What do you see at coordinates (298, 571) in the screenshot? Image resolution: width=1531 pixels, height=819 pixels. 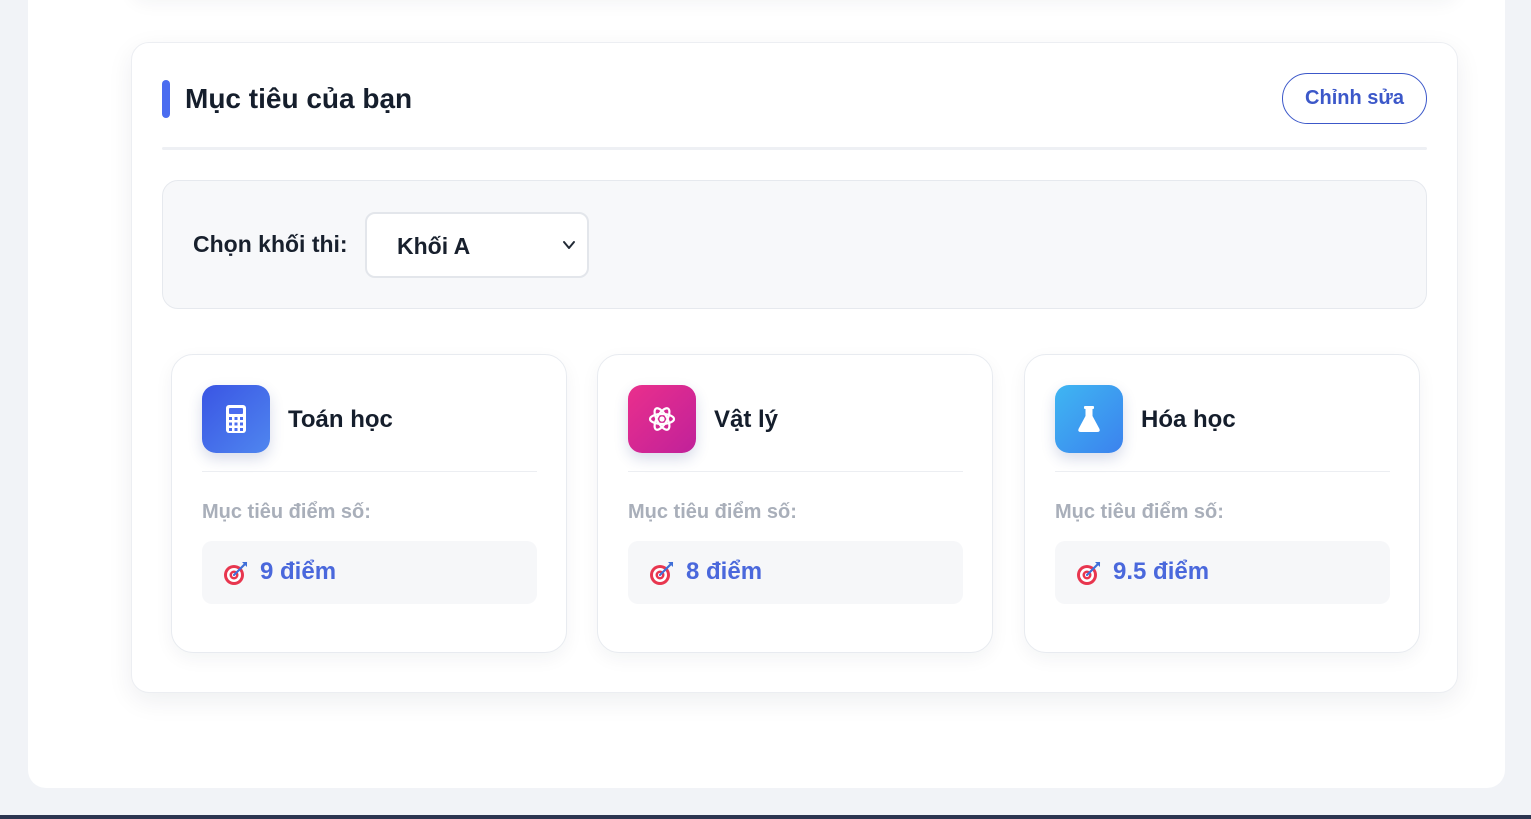 I see `target-score-value: 9 điểm` at bounding box center [298, 571].